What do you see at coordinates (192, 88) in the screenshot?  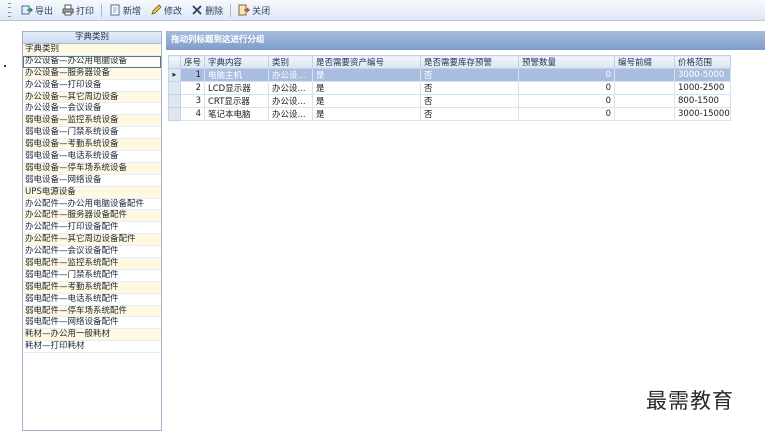 I see `cell-seq: 2` at bounding box center [192, 88].